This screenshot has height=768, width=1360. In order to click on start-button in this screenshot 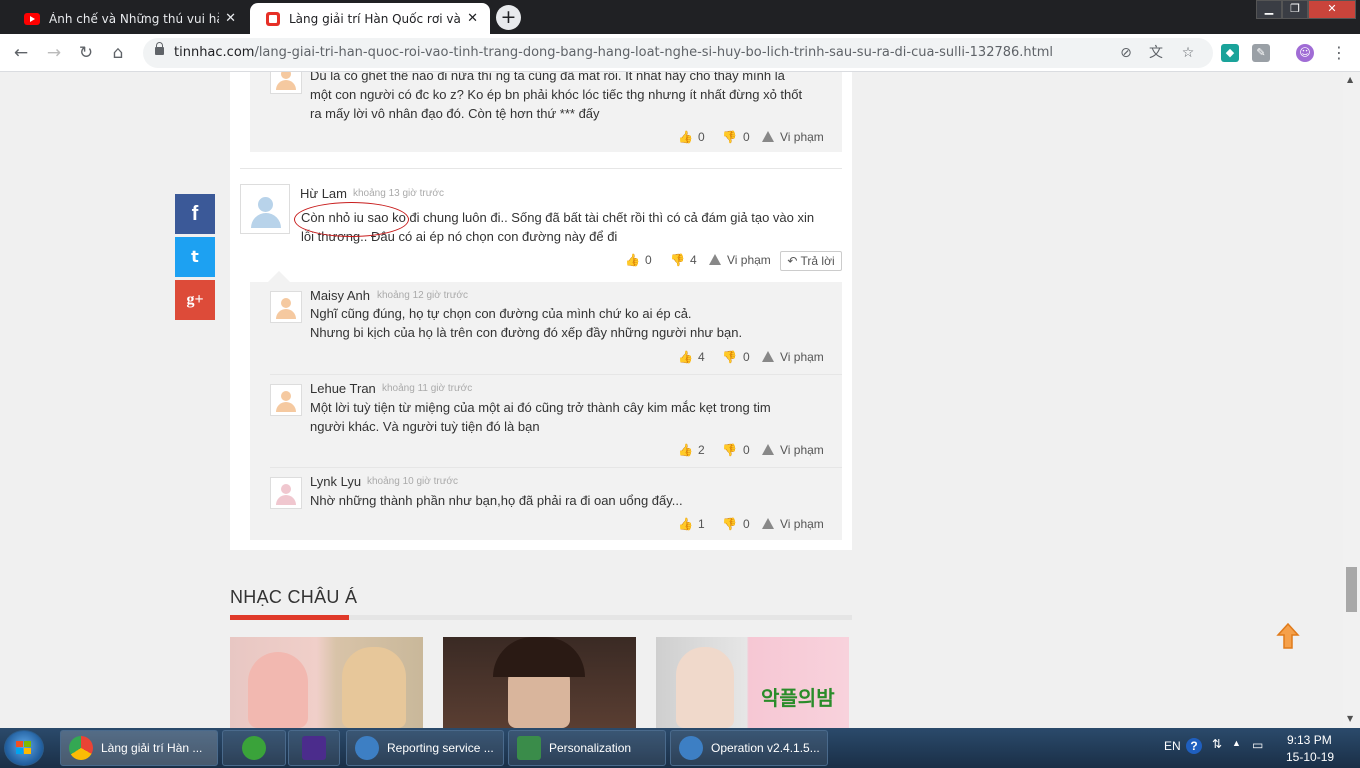, I will do `click(24, 748)`.